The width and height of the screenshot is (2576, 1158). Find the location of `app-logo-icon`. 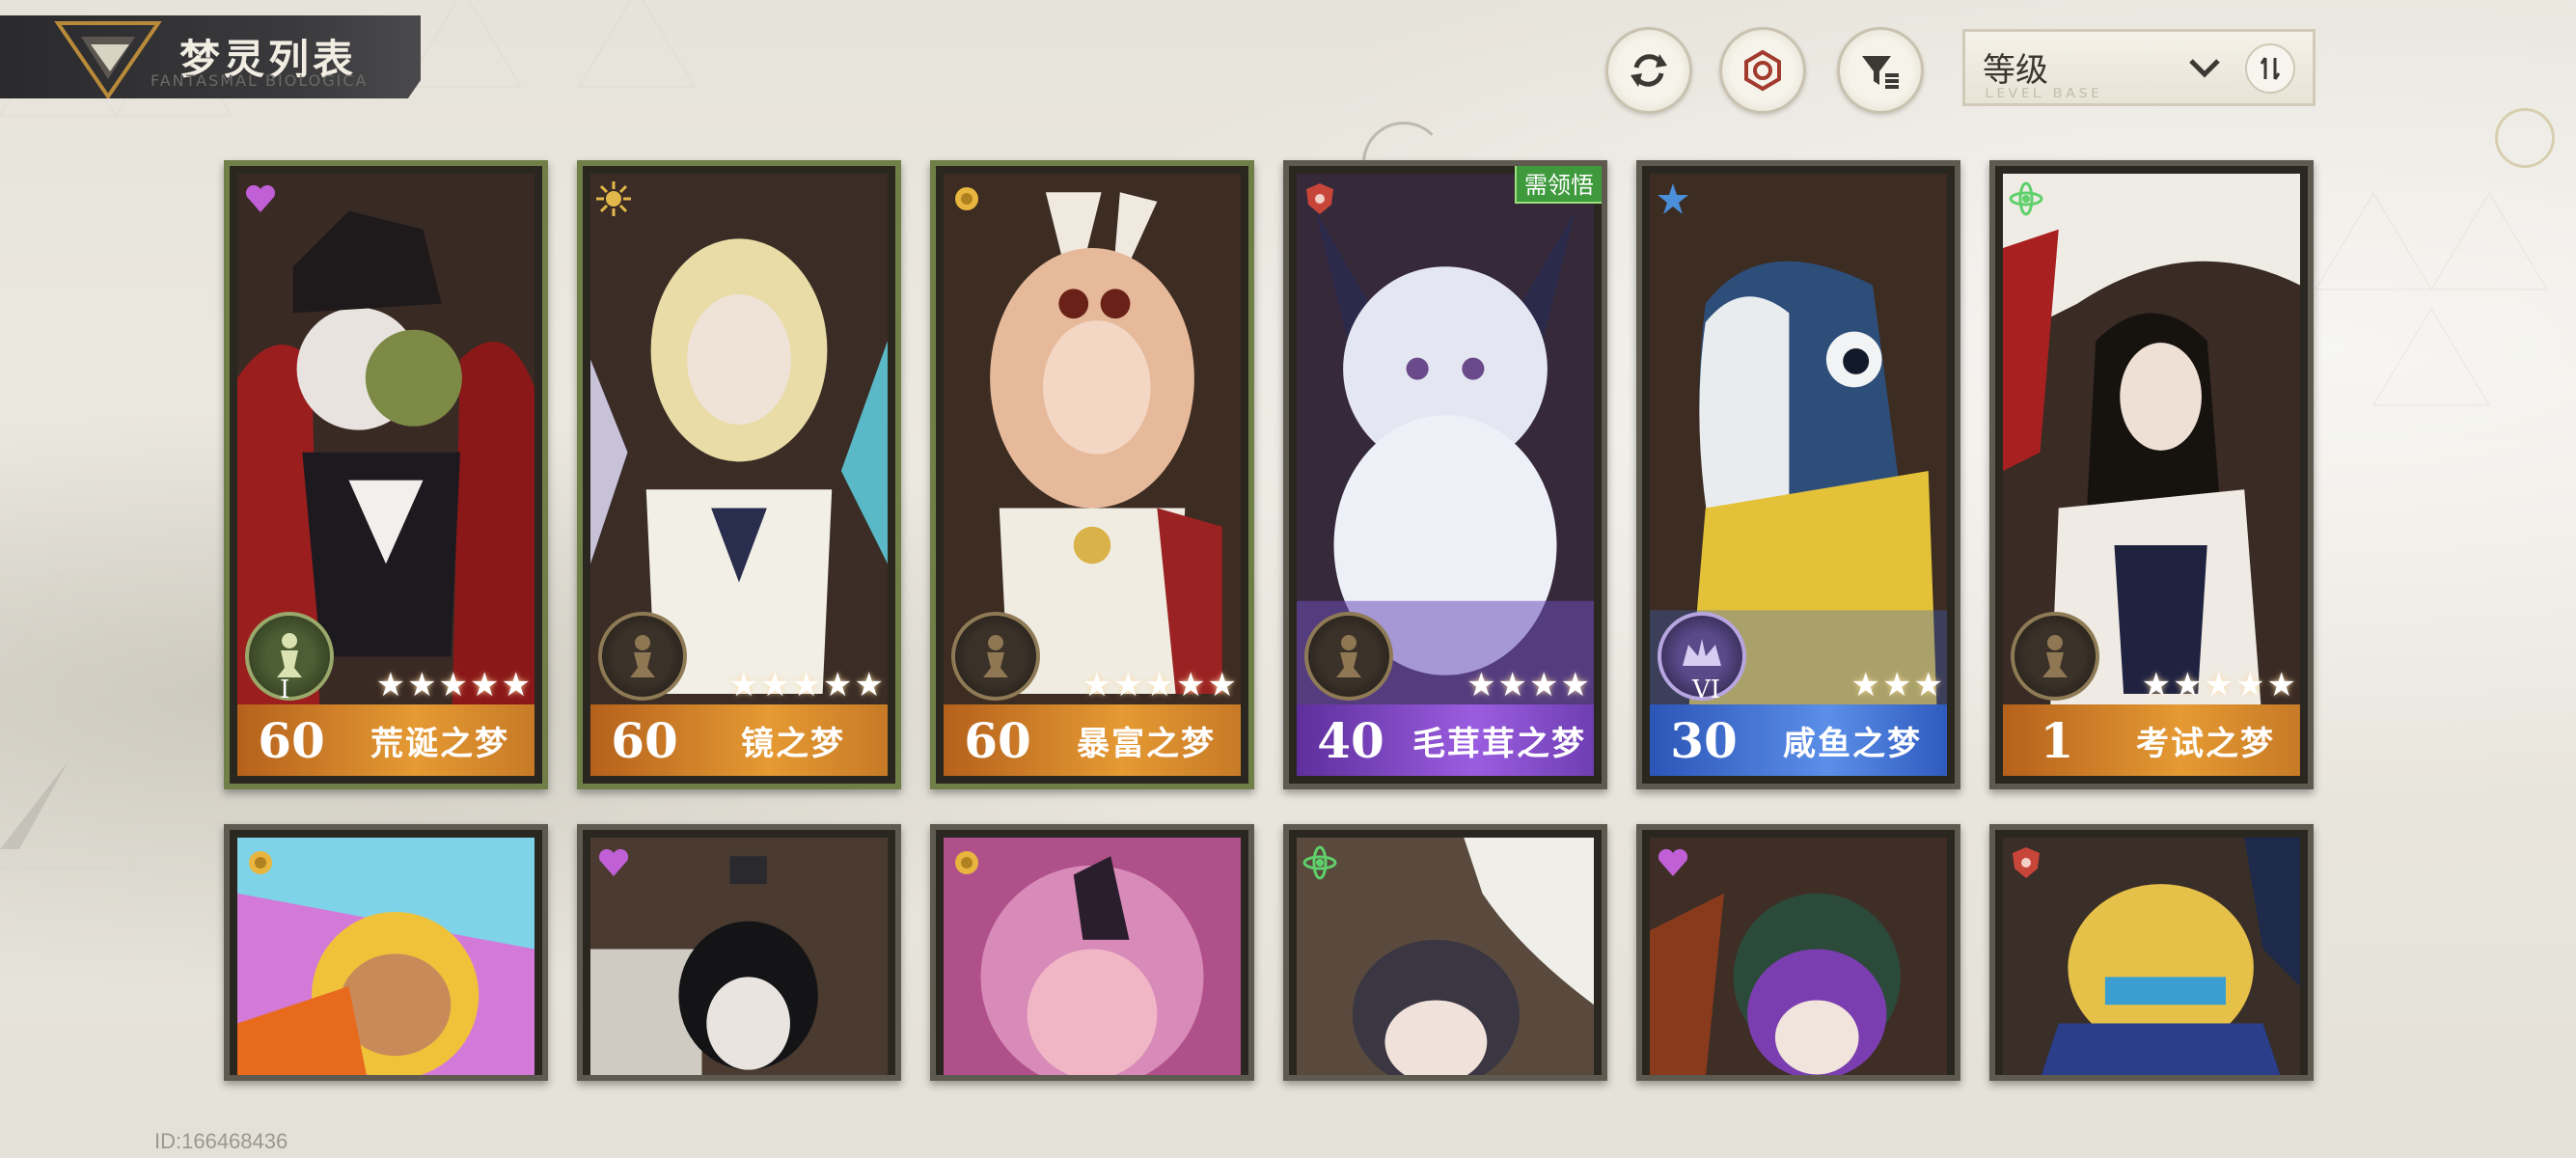

app-logo-icon is located at coordinates (108, 59).